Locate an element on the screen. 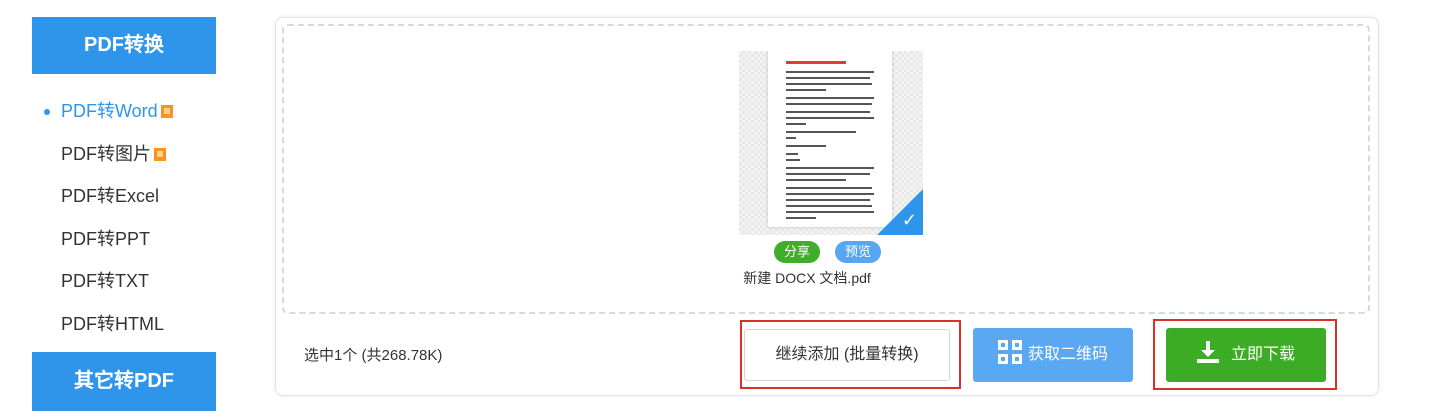 The width and height of the screenshot is (1440, 411). menu-item-pdf-to-html: PDF转HTML is located at coordinates (124, 324).